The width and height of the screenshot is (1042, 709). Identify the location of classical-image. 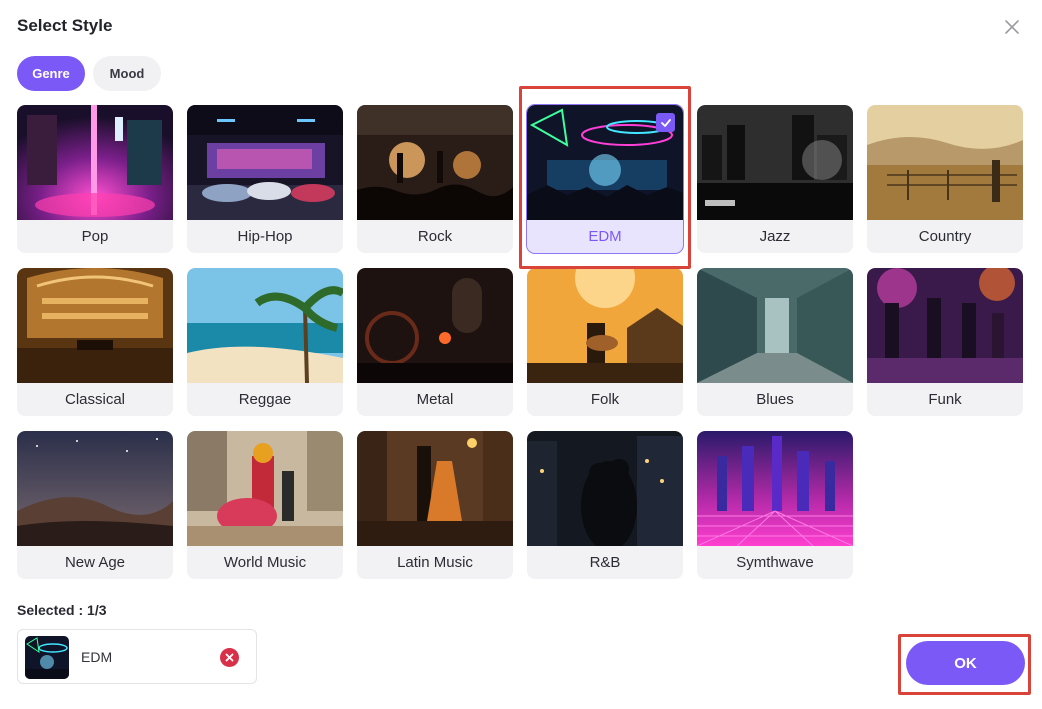
(95, 325).